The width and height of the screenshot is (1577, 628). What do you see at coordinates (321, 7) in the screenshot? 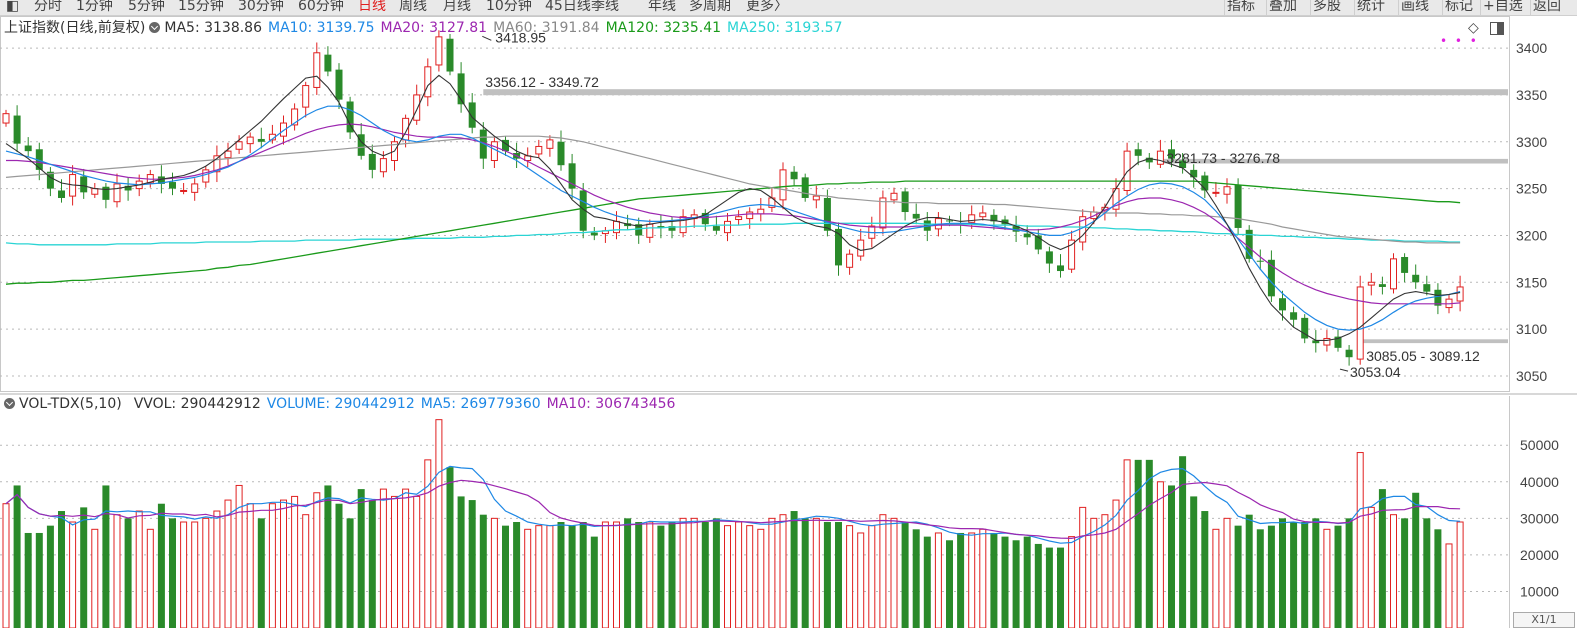
I see `period-tab-5: 60分钟` at bounding box center [321, 7].